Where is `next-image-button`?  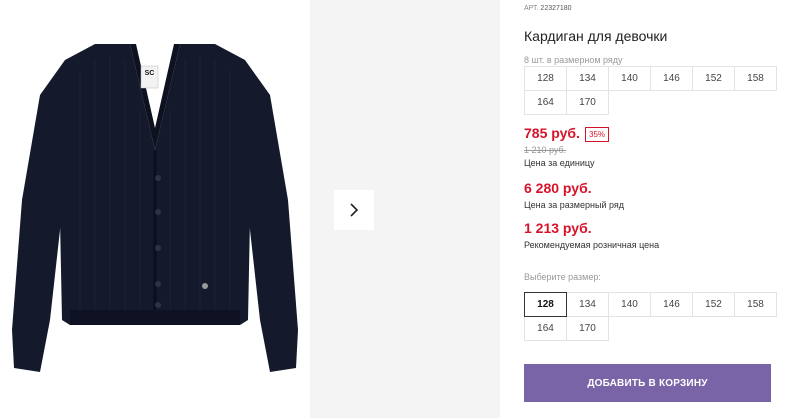
next-image-button is located at coordinates (354, 210).